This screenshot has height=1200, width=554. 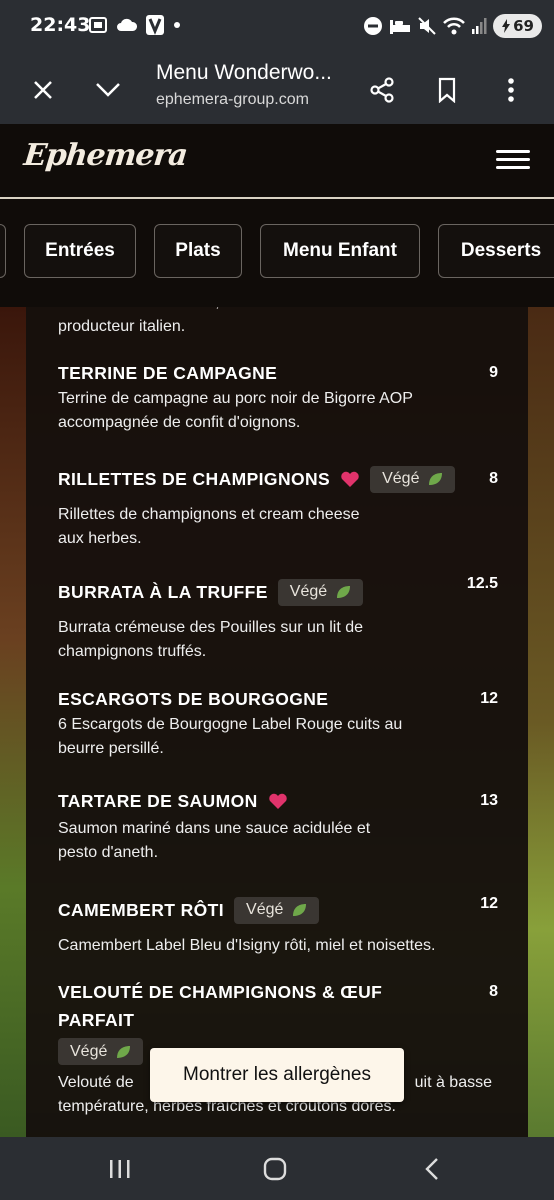 I want to click on menu-toggle-button, so click(x=513, y=161).